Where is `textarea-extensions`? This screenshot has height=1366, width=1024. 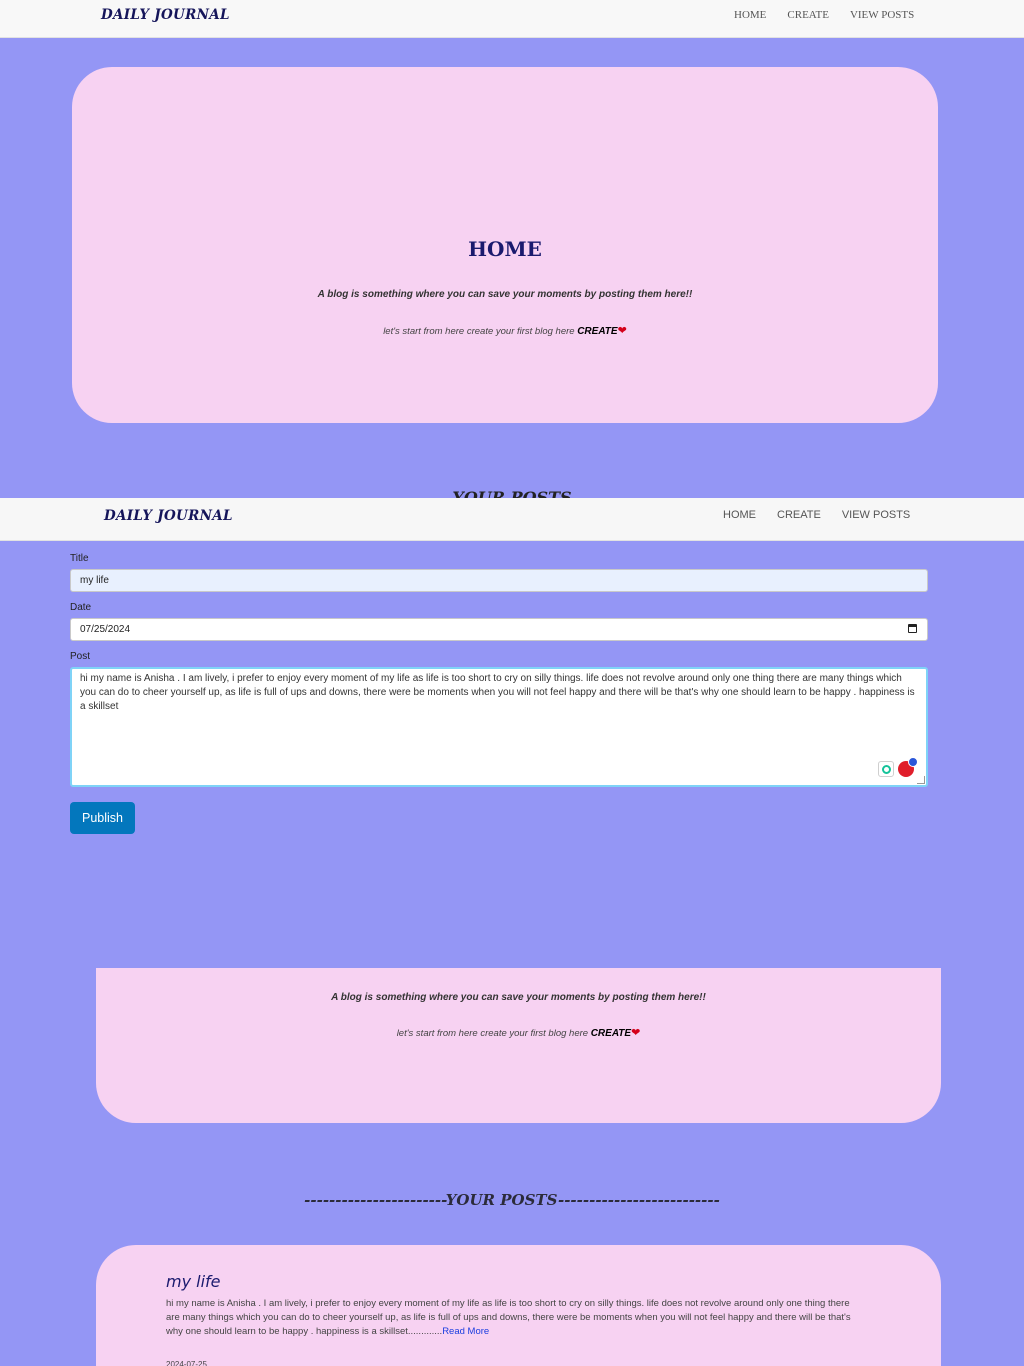
textarea-extensions is located at coordinates (898, 767).